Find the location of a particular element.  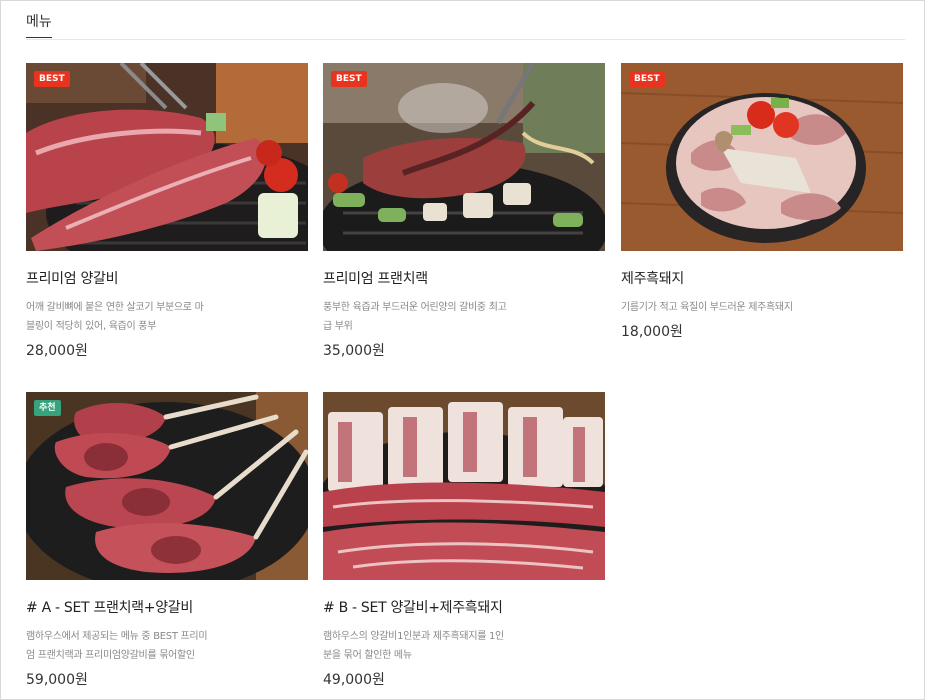

menu-description: 기름기가 적고 육질이 부드러운 제주흑돼지 is located at coordinates (707, 307).